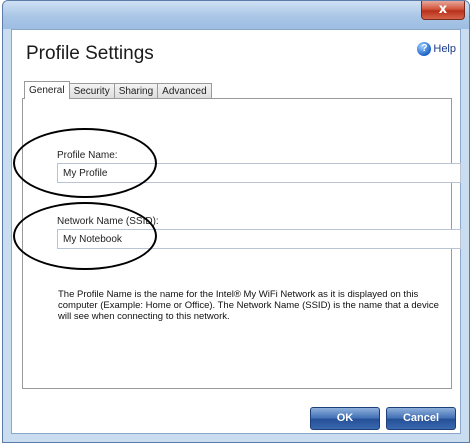 This screenshot has width=472, height=445. What do you see at coordinates (136, 91) in the screenshot?
I see `tab-sharing: Sharing` at bounding box center [136, 91].